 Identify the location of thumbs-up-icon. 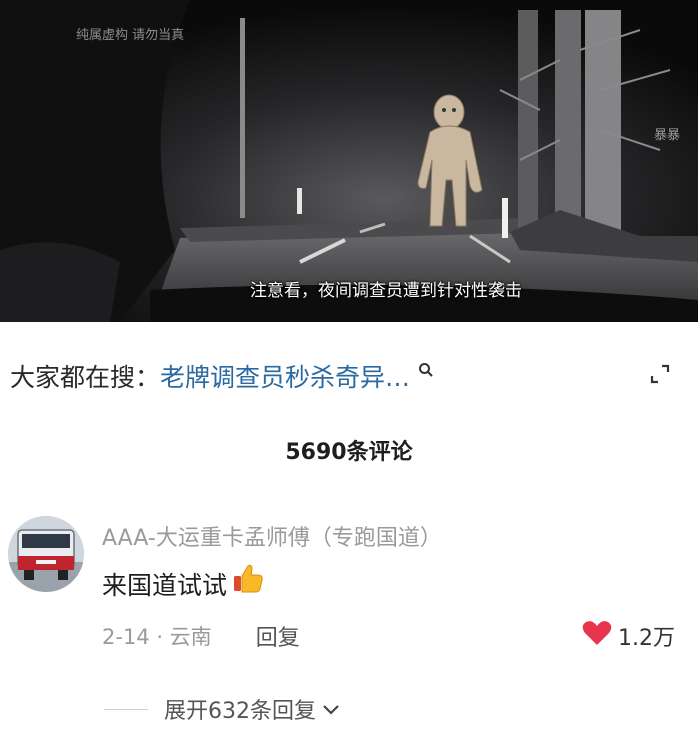
(248, 581).